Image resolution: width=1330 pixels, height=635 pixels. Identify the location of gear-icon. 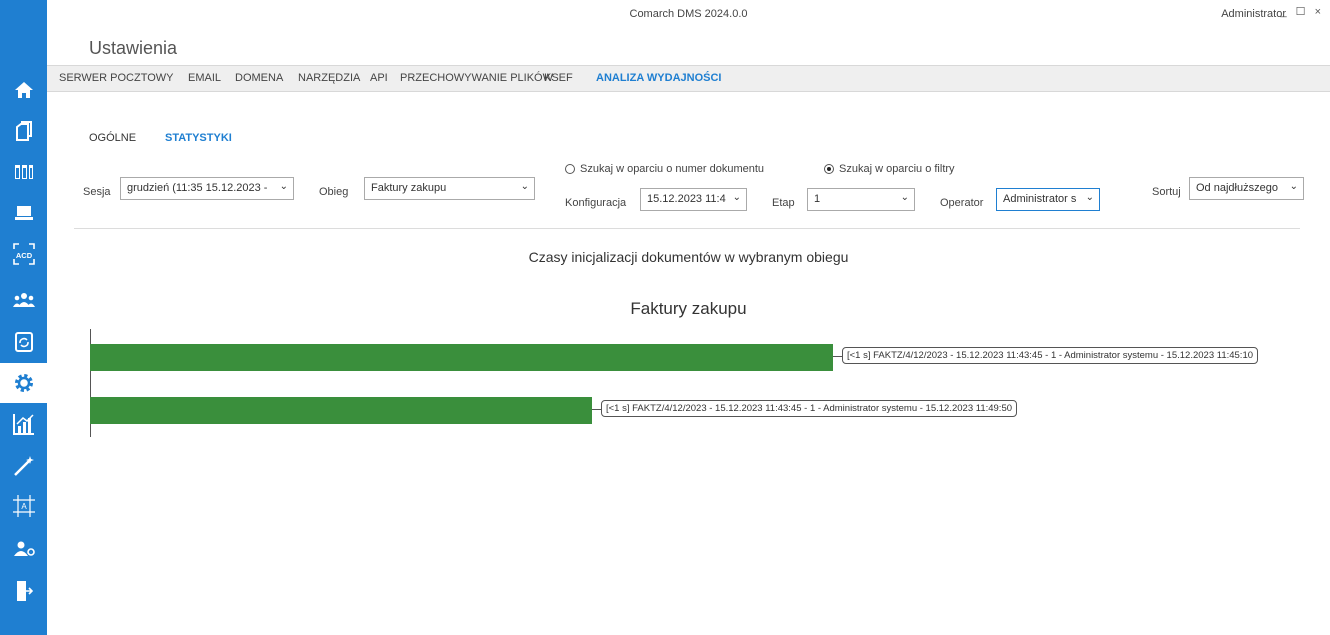
(23, 383).